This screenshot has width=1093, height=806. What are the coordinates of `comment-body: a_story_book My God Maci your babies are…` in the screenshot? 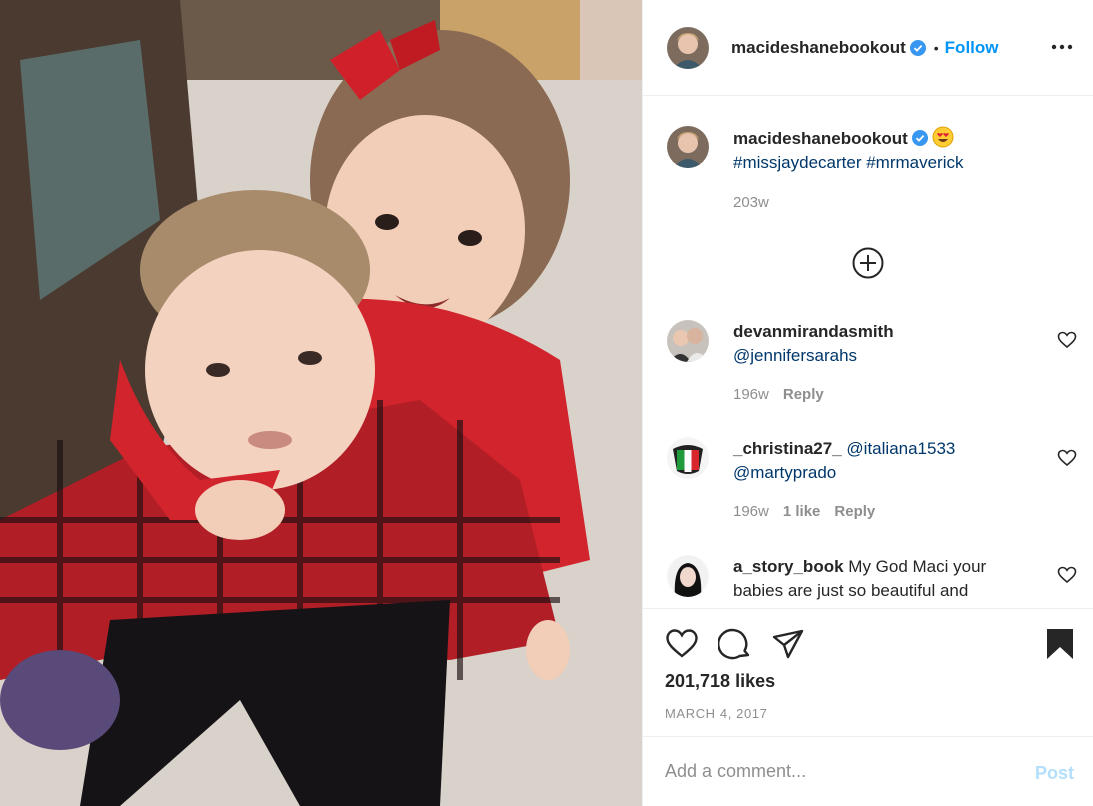 It's located at (878, 579).